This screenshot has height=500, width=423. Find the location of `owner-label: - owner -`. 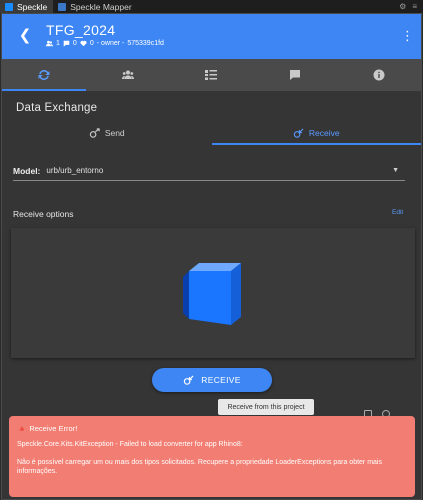

owner-label: - owner - is located at coordinates (110, 43).